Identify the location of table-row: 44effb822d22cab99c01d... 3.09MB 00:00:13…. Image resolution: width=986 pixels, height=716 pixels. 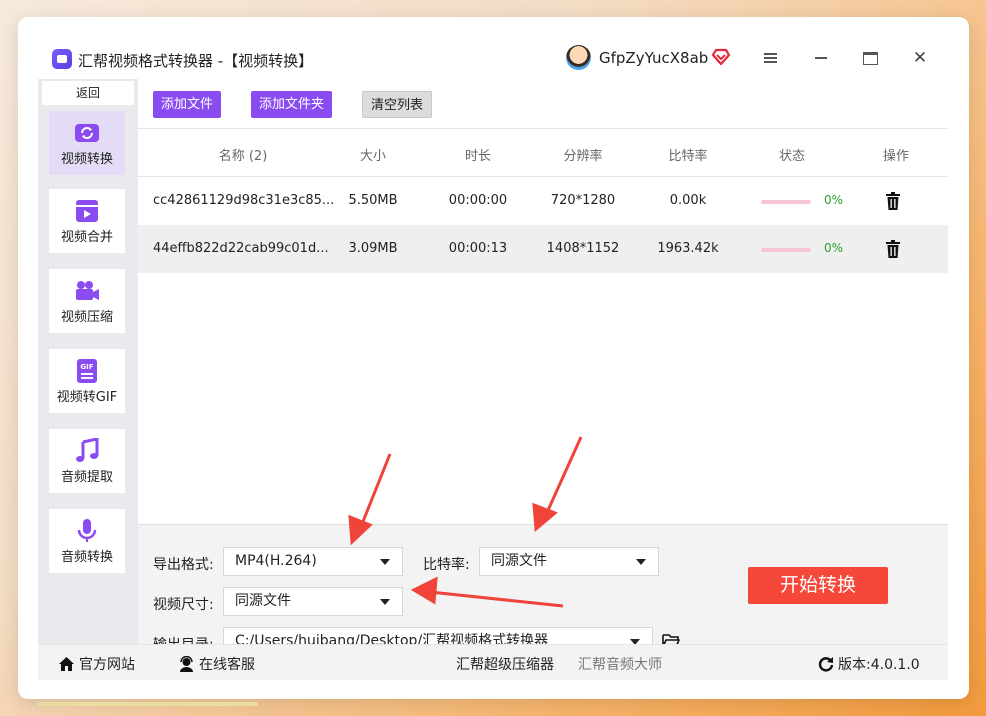
(543, 249).